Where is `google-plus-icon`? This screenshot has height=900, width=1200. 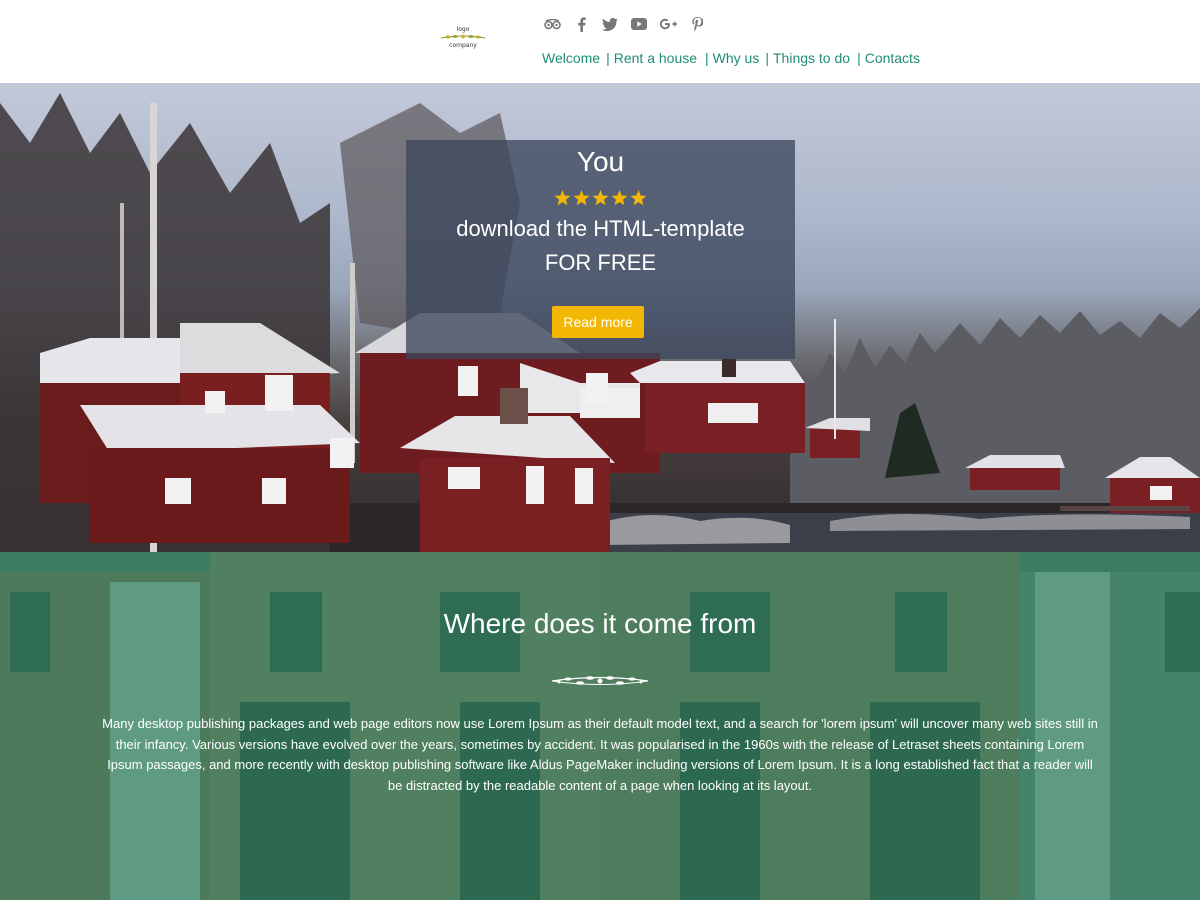 google-plus-icon is located at coordinates (668, 24).